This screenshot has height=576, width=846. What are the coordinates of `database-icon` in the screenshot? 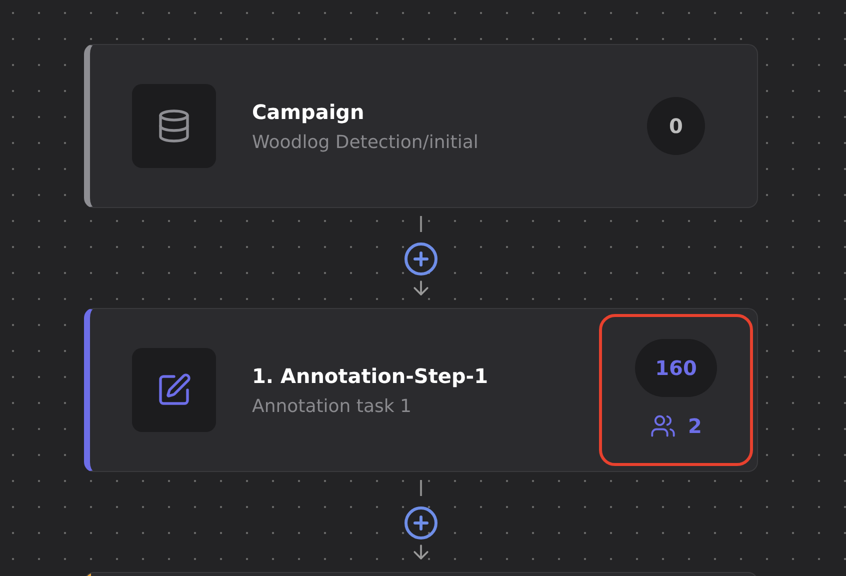 It's located at (174, 126).